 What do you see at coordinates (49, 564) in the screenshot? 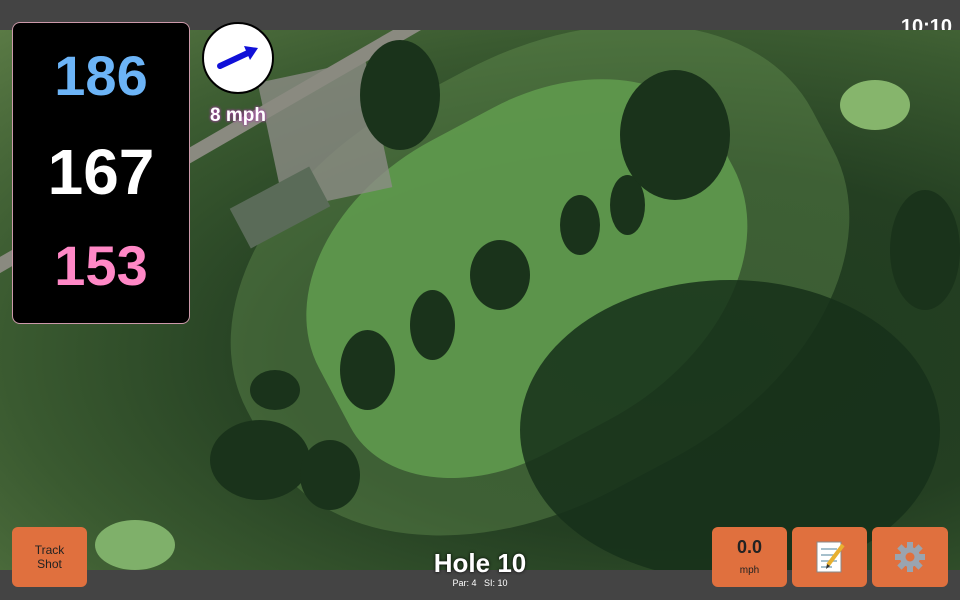
I see `track-shot-label-line2: Shot` at bounding box center [49, 564].